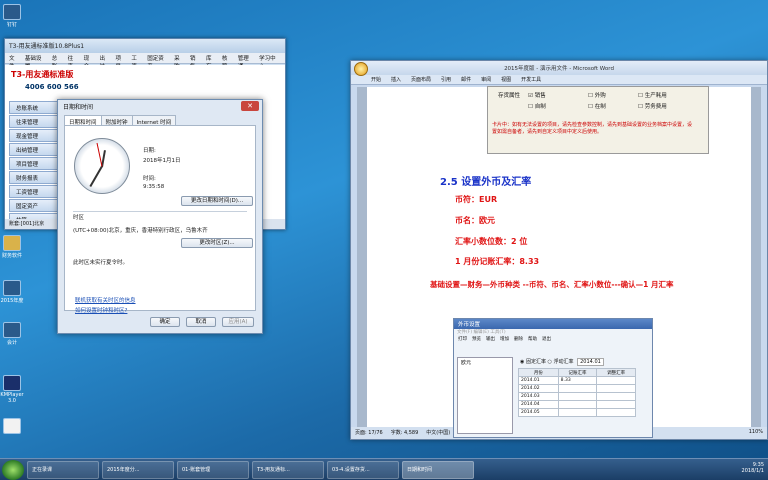 The width and height of the screenshot is (768, 480). Describe the element at coordinates (369, 433) in the screenshot. I see `status-page: 页面: 17/76` at that location.